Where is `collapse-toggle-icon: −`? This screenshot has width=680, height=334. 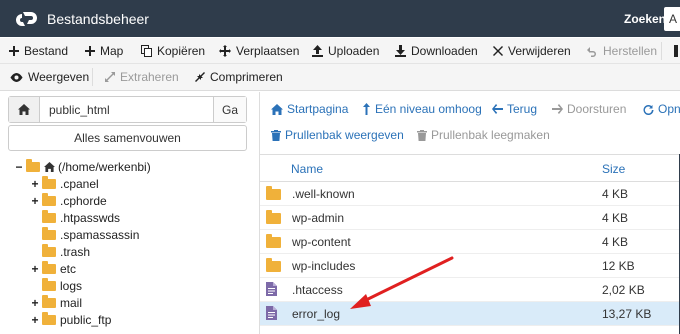 collapse-toggle-icon: − is located at coordinates (19, 167).